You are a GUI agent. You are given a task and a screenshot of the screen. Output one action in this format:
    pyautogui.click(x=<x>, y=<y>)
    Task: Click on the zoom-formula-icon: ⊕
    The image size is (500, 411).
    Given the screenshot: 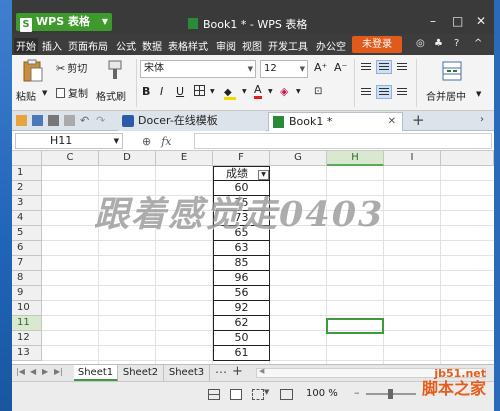 What is the action you would take?
    pyautogui.click(x=146, y=141)
    